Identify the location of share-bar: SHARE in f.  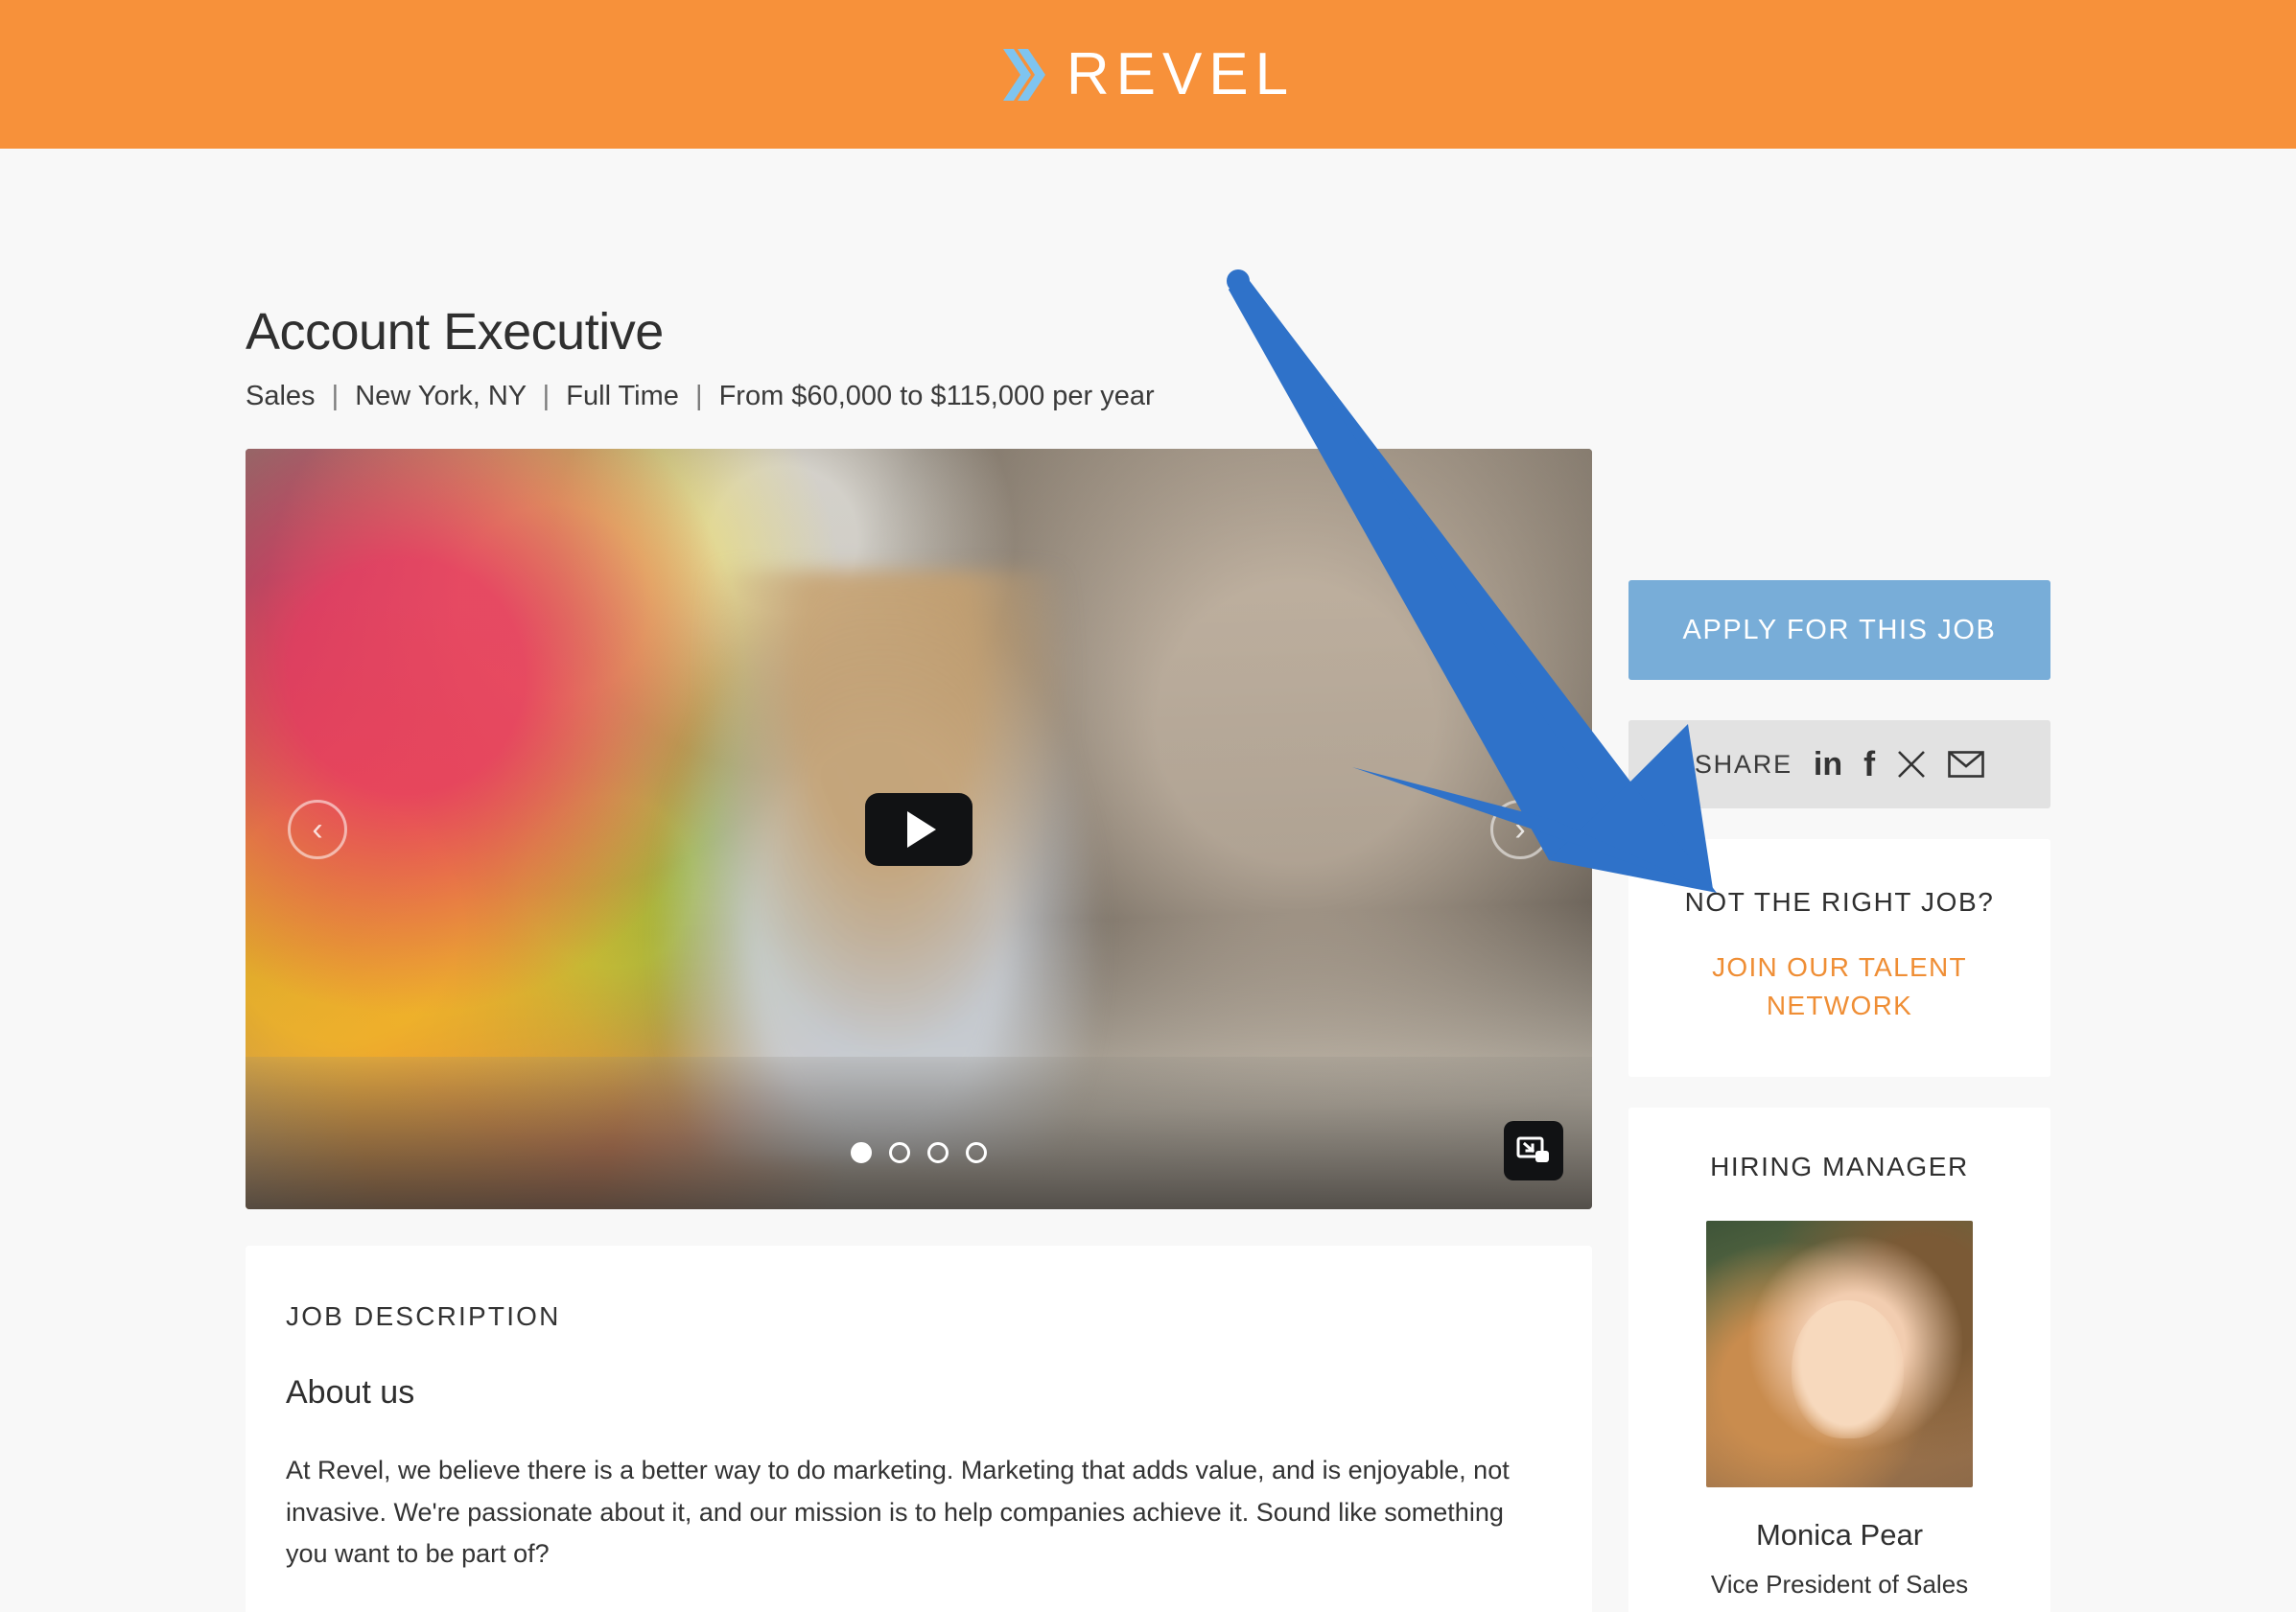
(1839, 764).